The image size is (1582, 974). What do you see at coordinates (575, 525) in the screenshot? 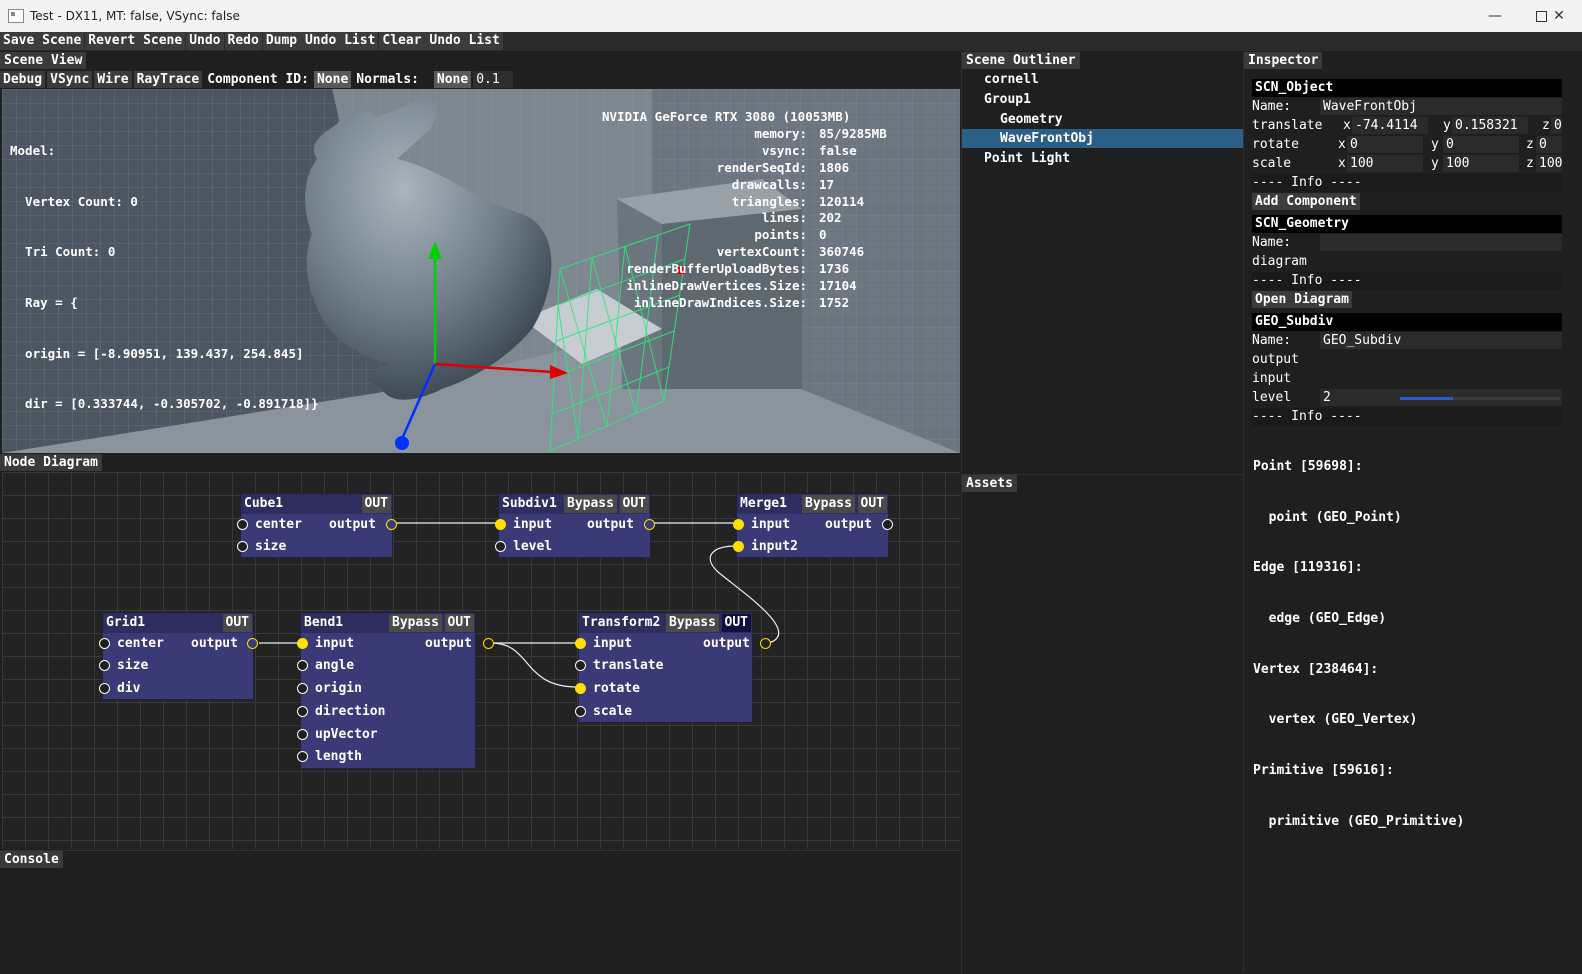
I see `node-subdiv1: Subdiv1 Bypass OUT input output level` at bounding box center [575, 525].